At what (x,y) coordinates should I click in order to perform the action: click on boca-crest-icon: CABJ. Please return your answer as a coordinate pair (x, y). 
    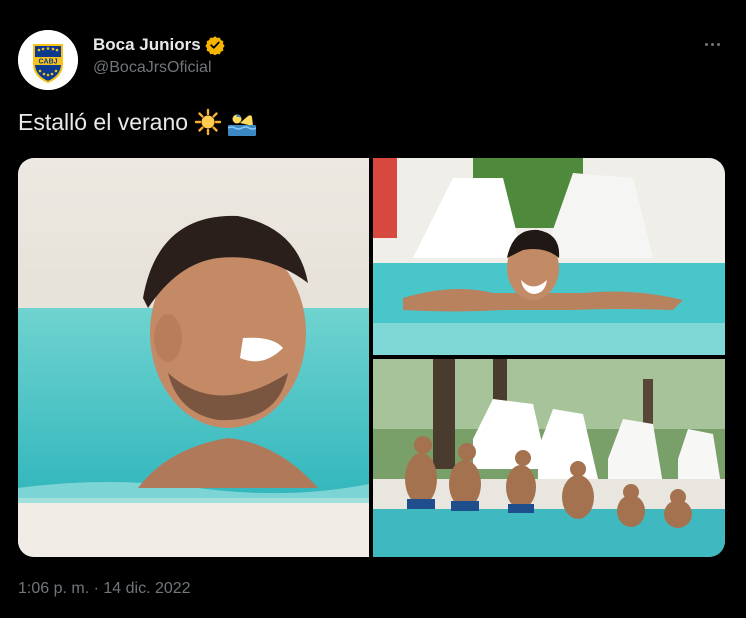
    Looking at the image, I should click on (48, 60).